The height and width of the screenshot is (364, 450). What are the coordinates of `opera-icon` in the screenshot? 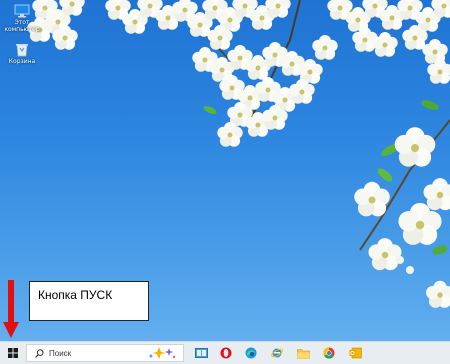 It's located at (226, 353).